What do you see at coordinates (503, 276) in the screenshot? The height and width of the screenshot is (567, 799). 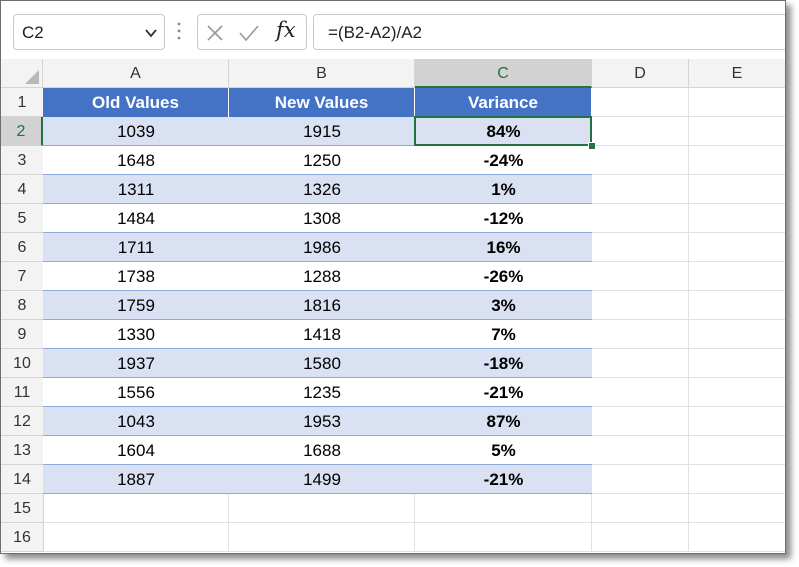 I see `variance-cell: -26%` at bounding box center [503, 276].